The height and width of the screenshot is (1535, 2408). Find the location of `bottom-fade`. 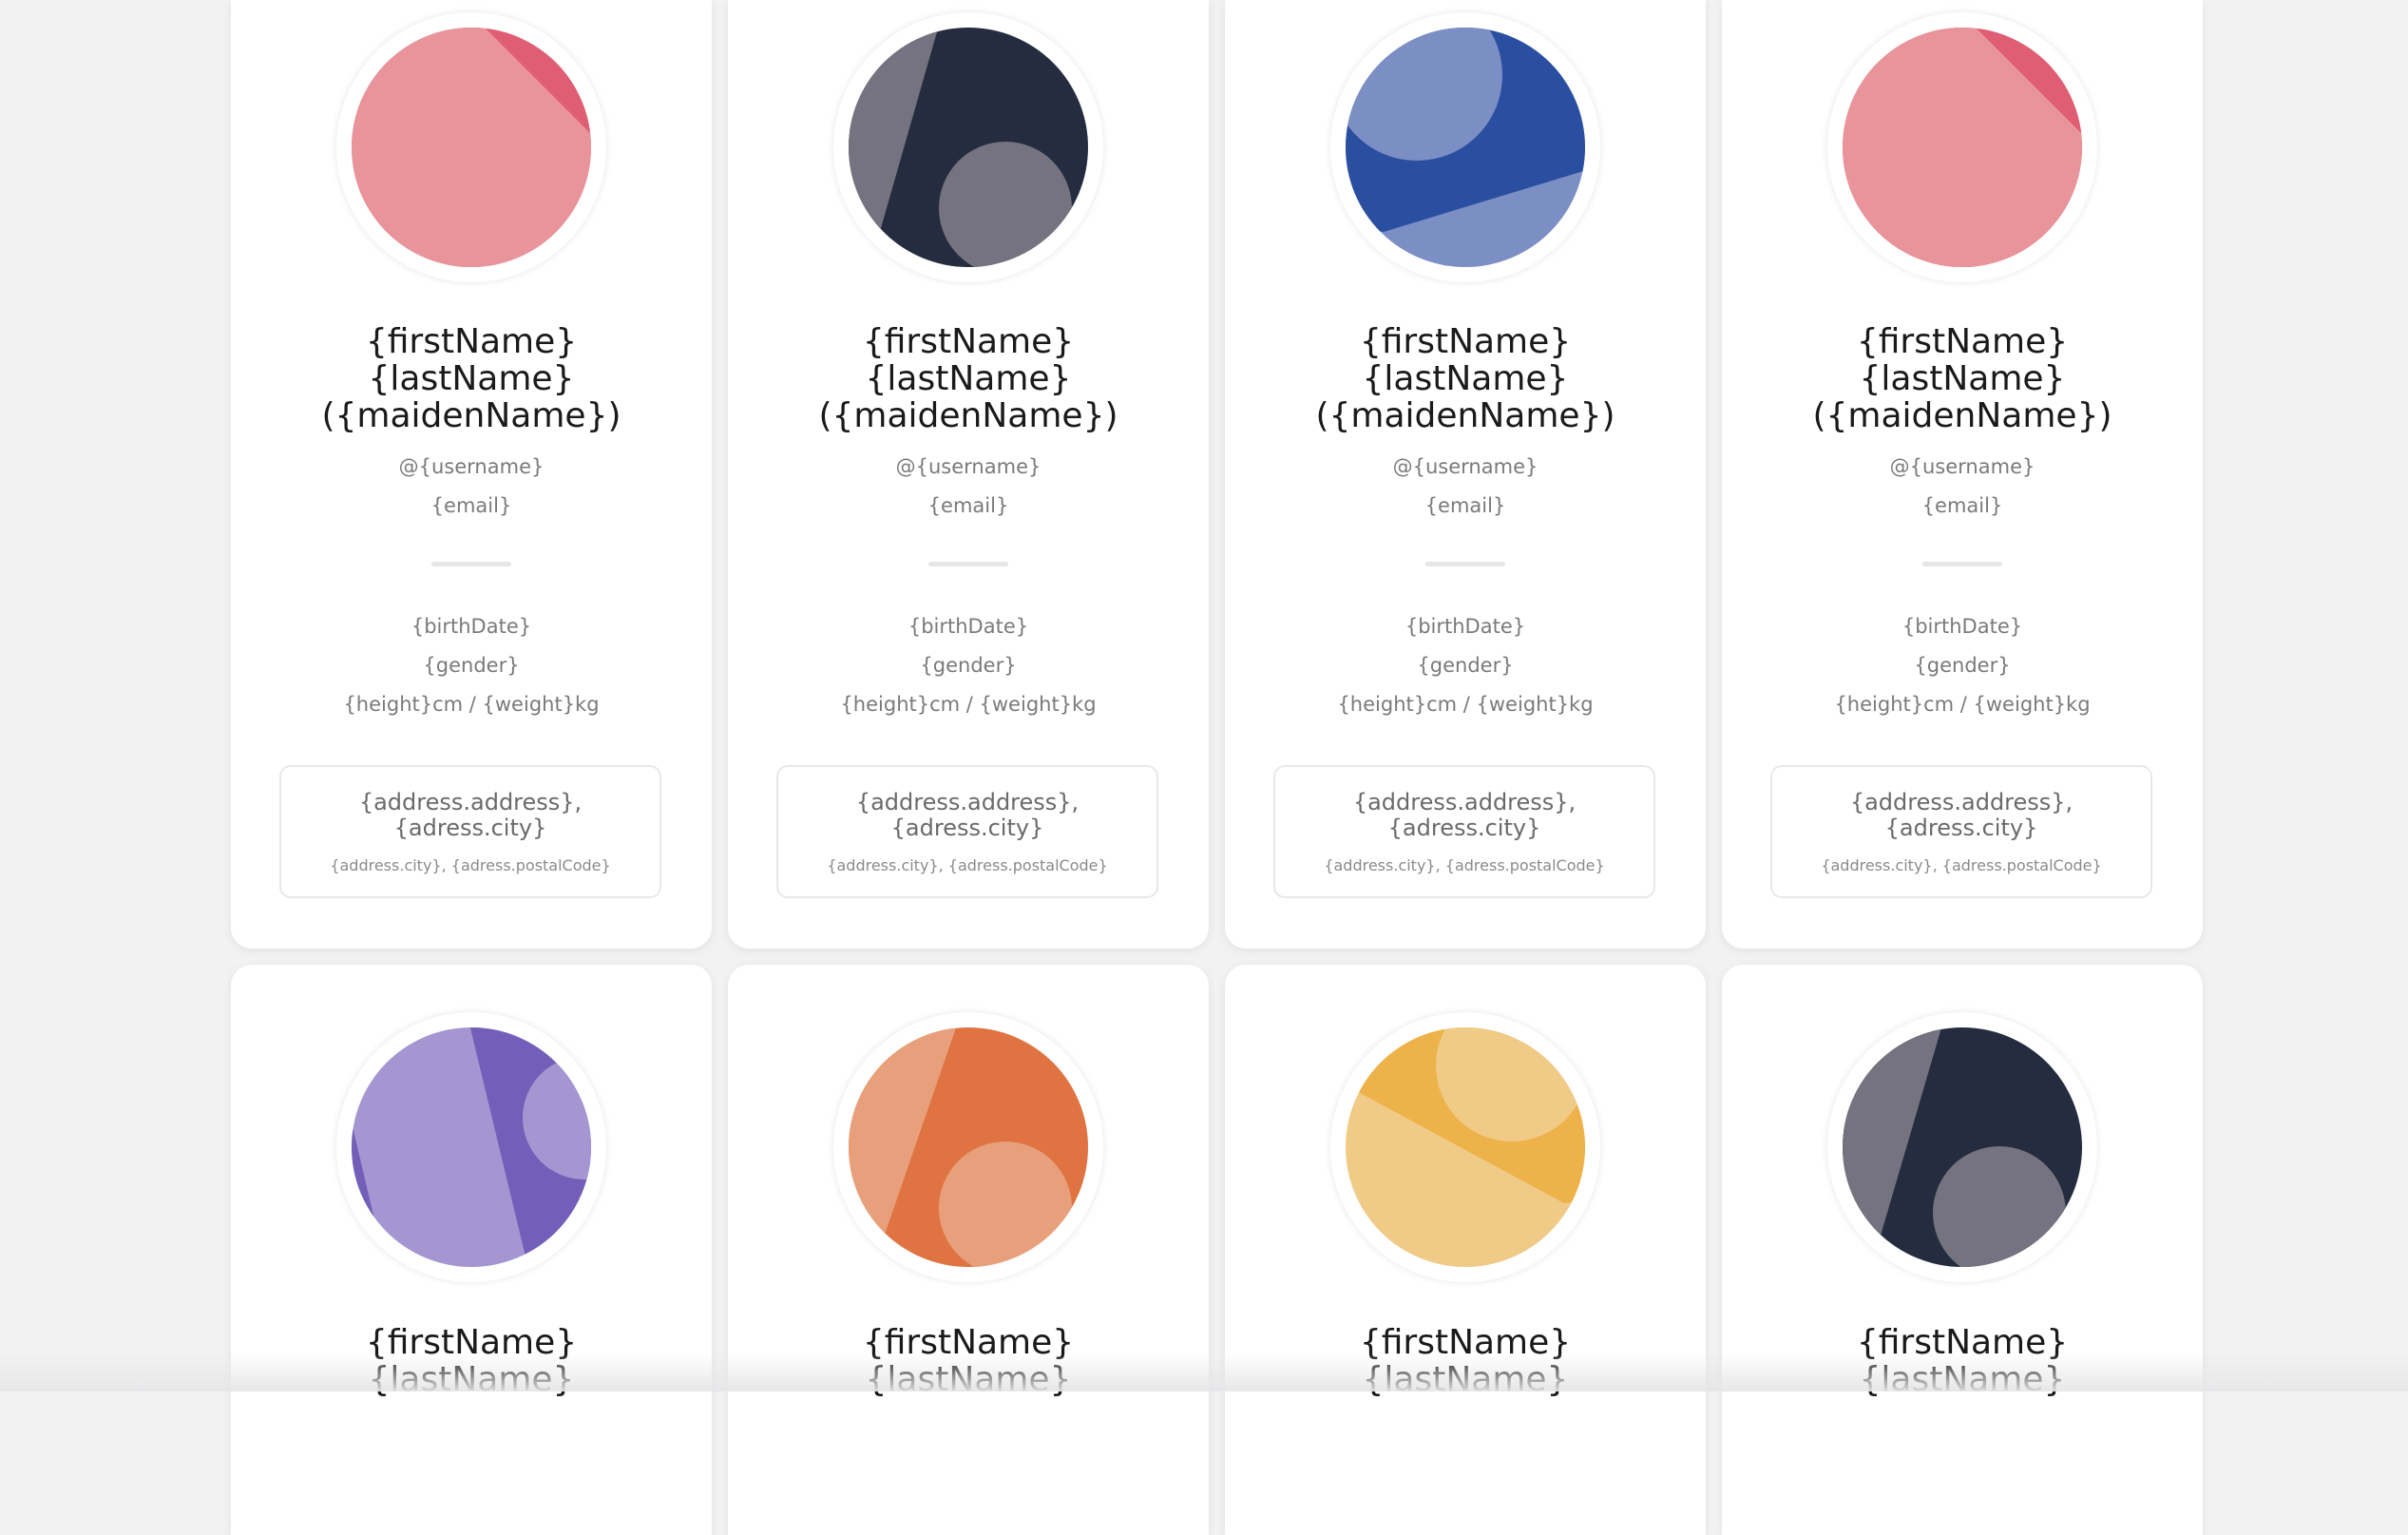

bottom-fade is located at coordinates (1204, 1372).